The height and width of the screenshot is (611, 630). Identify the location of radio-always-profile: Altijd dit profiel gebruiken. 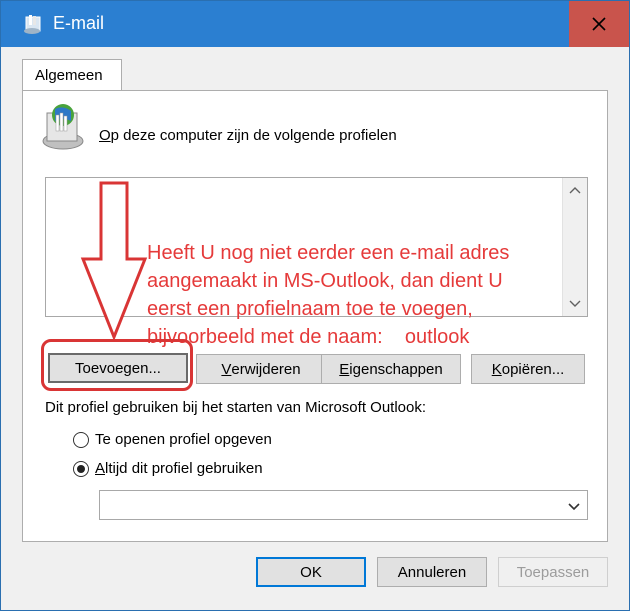
(168, 468).